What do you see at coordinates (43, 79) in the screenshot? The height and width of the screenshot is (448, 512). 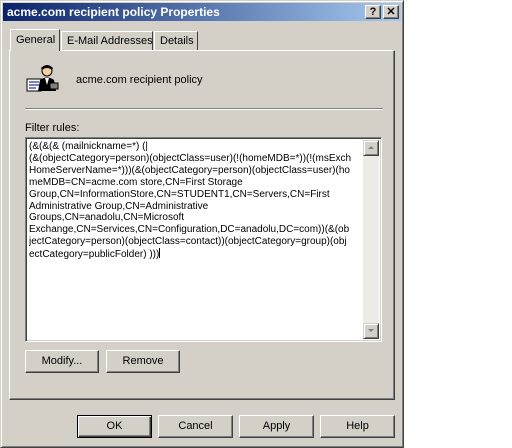 I see `recipient-policy-icon` at bounding box center [43, 79].